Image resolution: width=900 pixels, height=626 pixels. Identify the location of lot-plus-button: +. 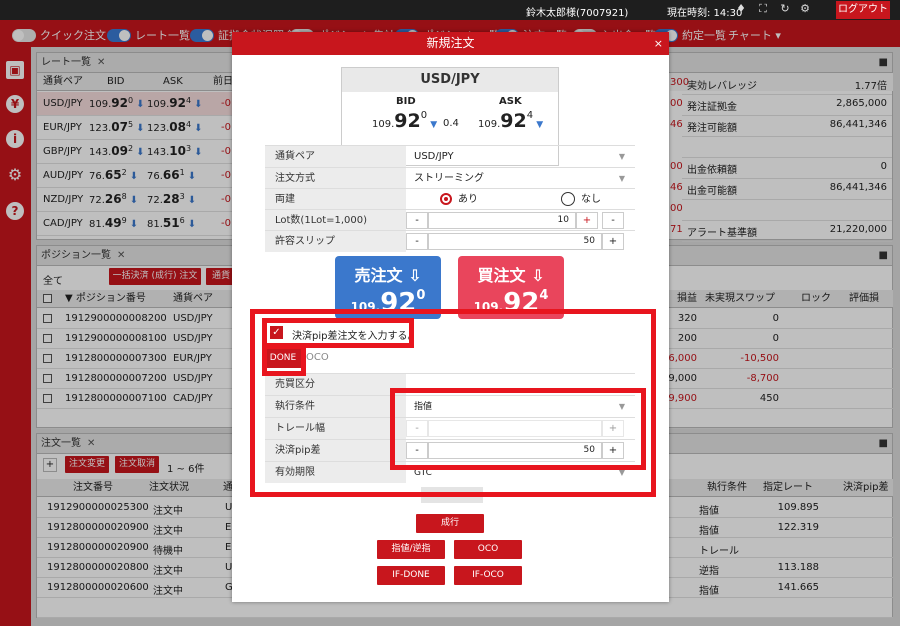
(587, 220).